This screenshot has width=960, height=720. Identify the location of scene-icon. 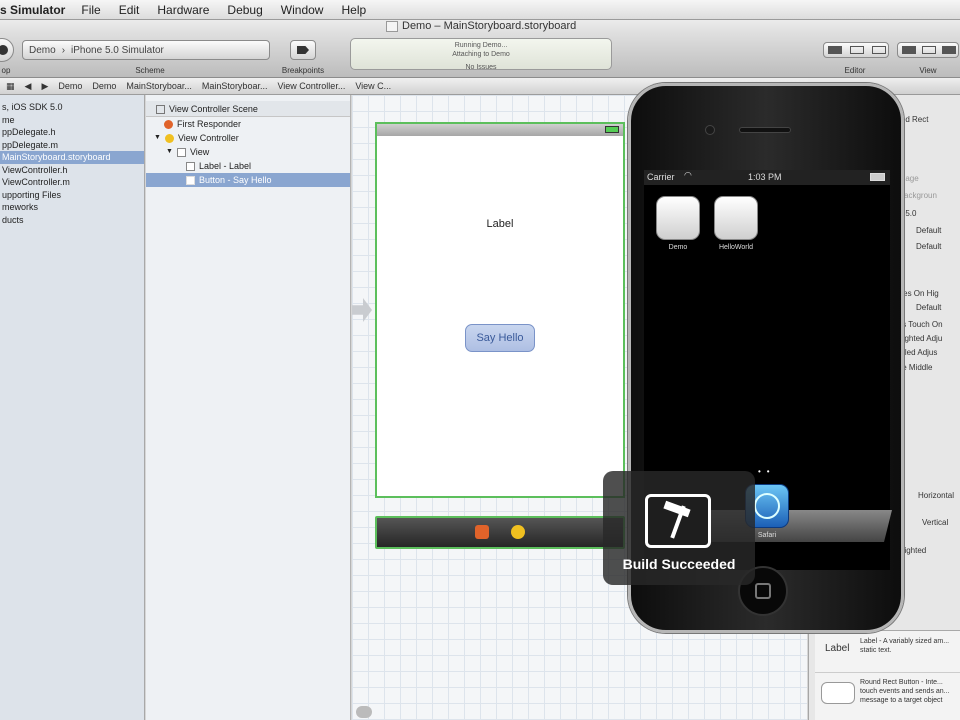
(160, 110).